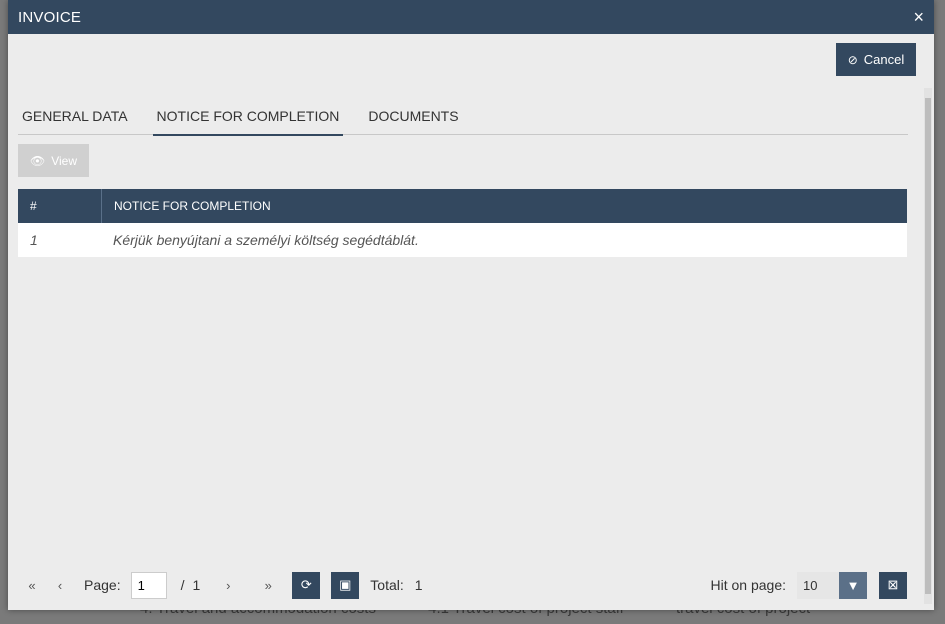 The height and width of the screenshot is (624, 945). I want to click on column-header-number: #, so click(60, 206).